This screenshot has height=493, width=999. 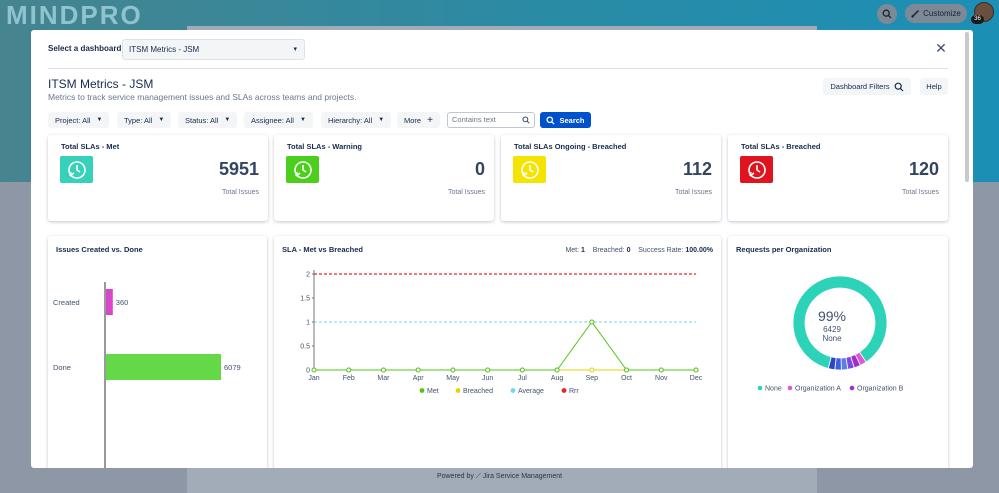 I want to click on x-tick-label: Nov, so click(x=661, y=378).